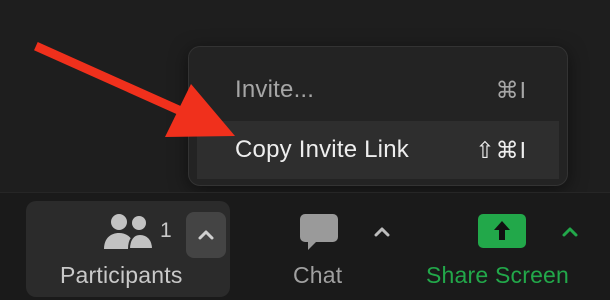 This screenshot has width=610, height=300. Describe the element at coordinates (129, 232) in the screenshot. I see `participants-icon` at that location.